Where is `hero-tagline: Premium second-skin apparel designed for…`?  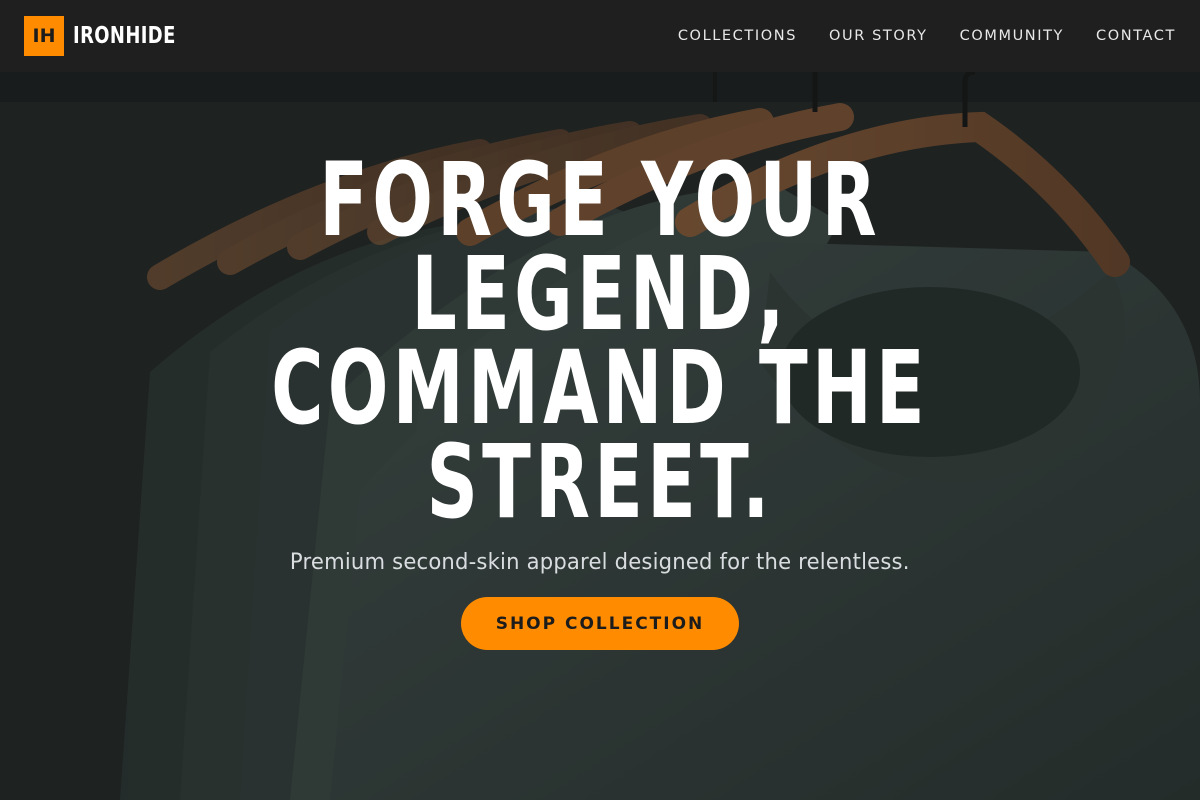 hero-tagline: Premium second-skin apparel designed for… is located at coordinates (600, 562).